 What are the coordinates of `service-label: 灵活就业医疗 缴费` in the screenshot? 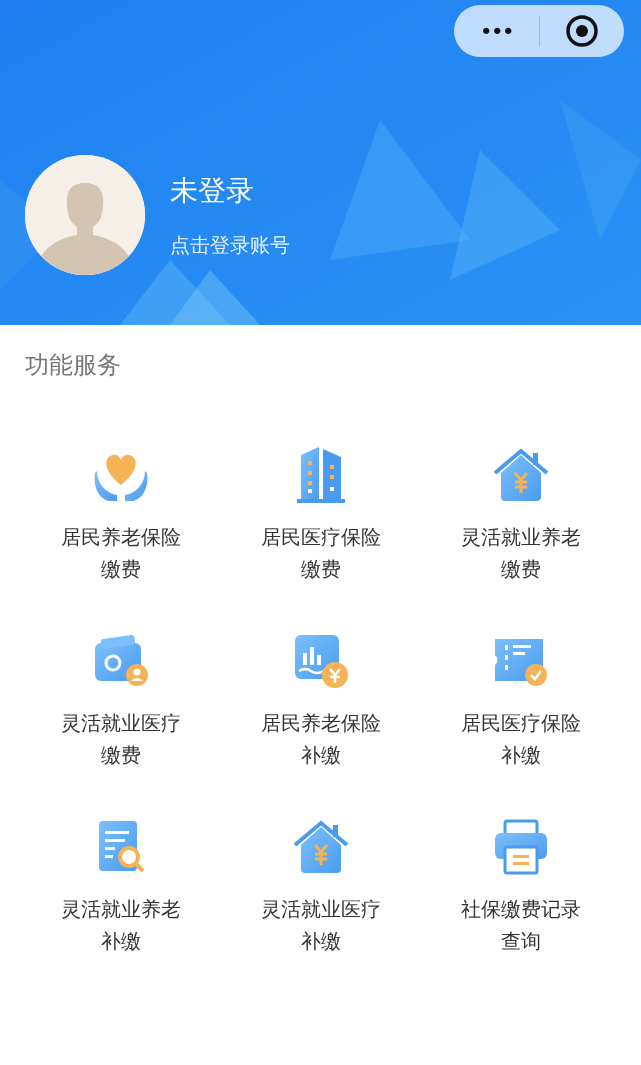 It's located at (120, 739).